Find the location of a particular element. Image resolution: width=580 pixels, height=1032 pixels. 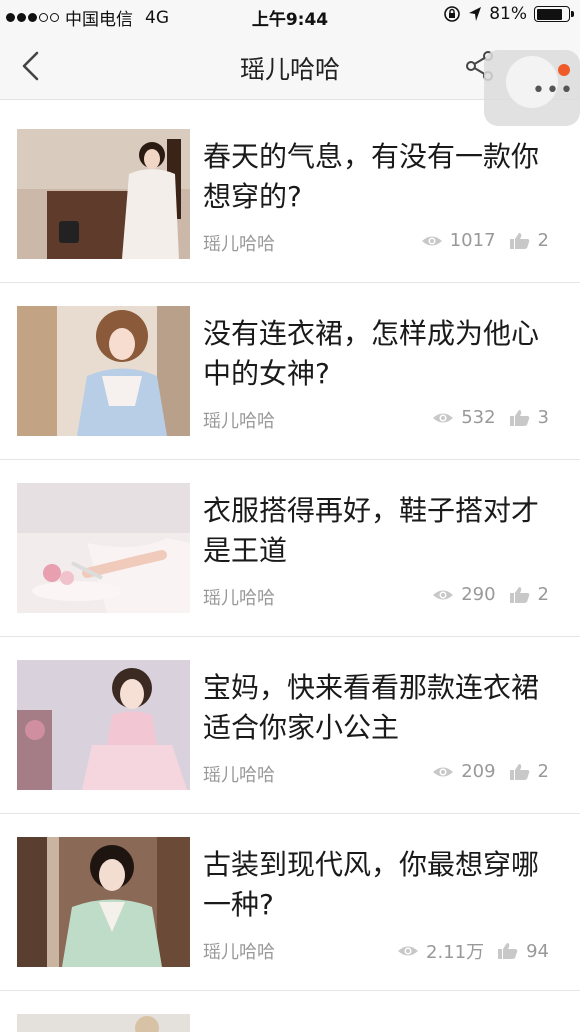

navigation-bar: 瑶儿哈哈 ••• is located at coordinates (290, 79).